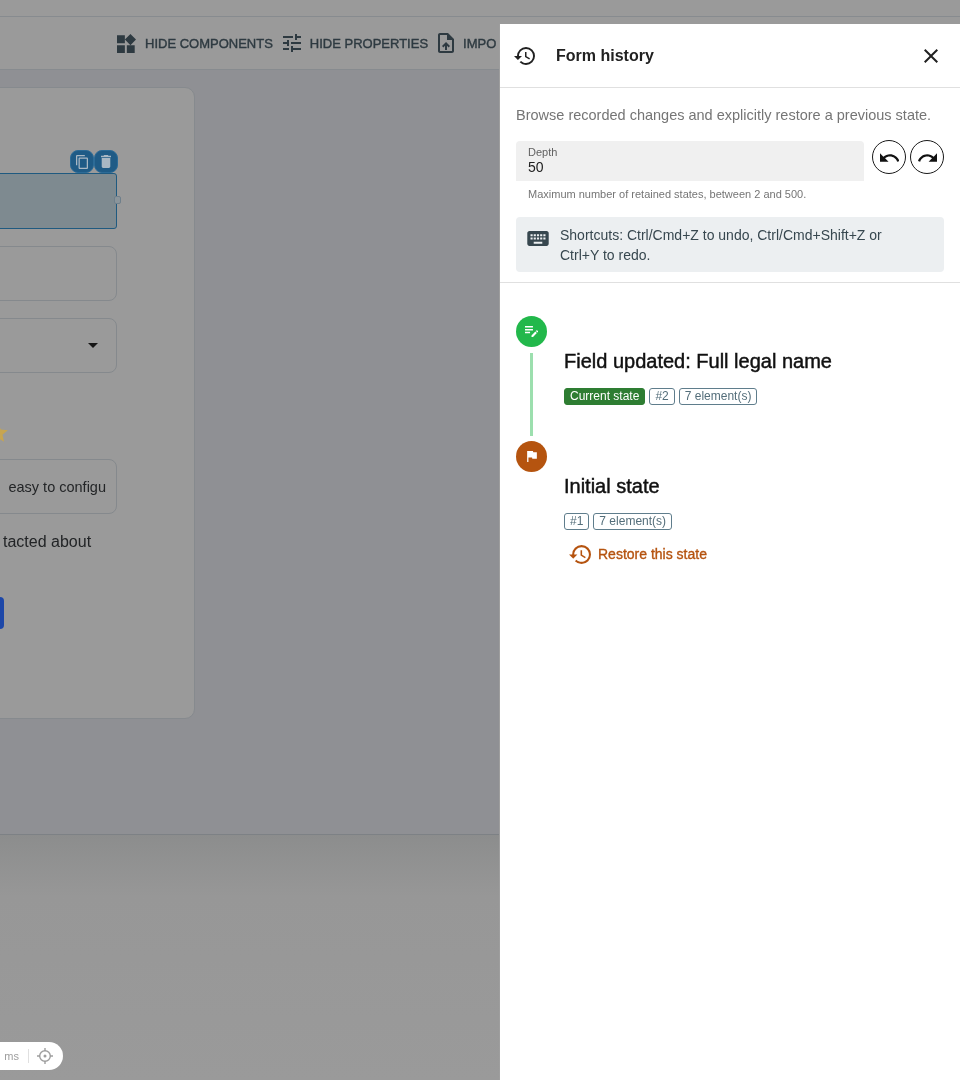 This screenshot has height=1080, width=960. What do you see at coordinates (58, 201) in the screenshot?
I see `text-field` at bounding box center [58, 201].